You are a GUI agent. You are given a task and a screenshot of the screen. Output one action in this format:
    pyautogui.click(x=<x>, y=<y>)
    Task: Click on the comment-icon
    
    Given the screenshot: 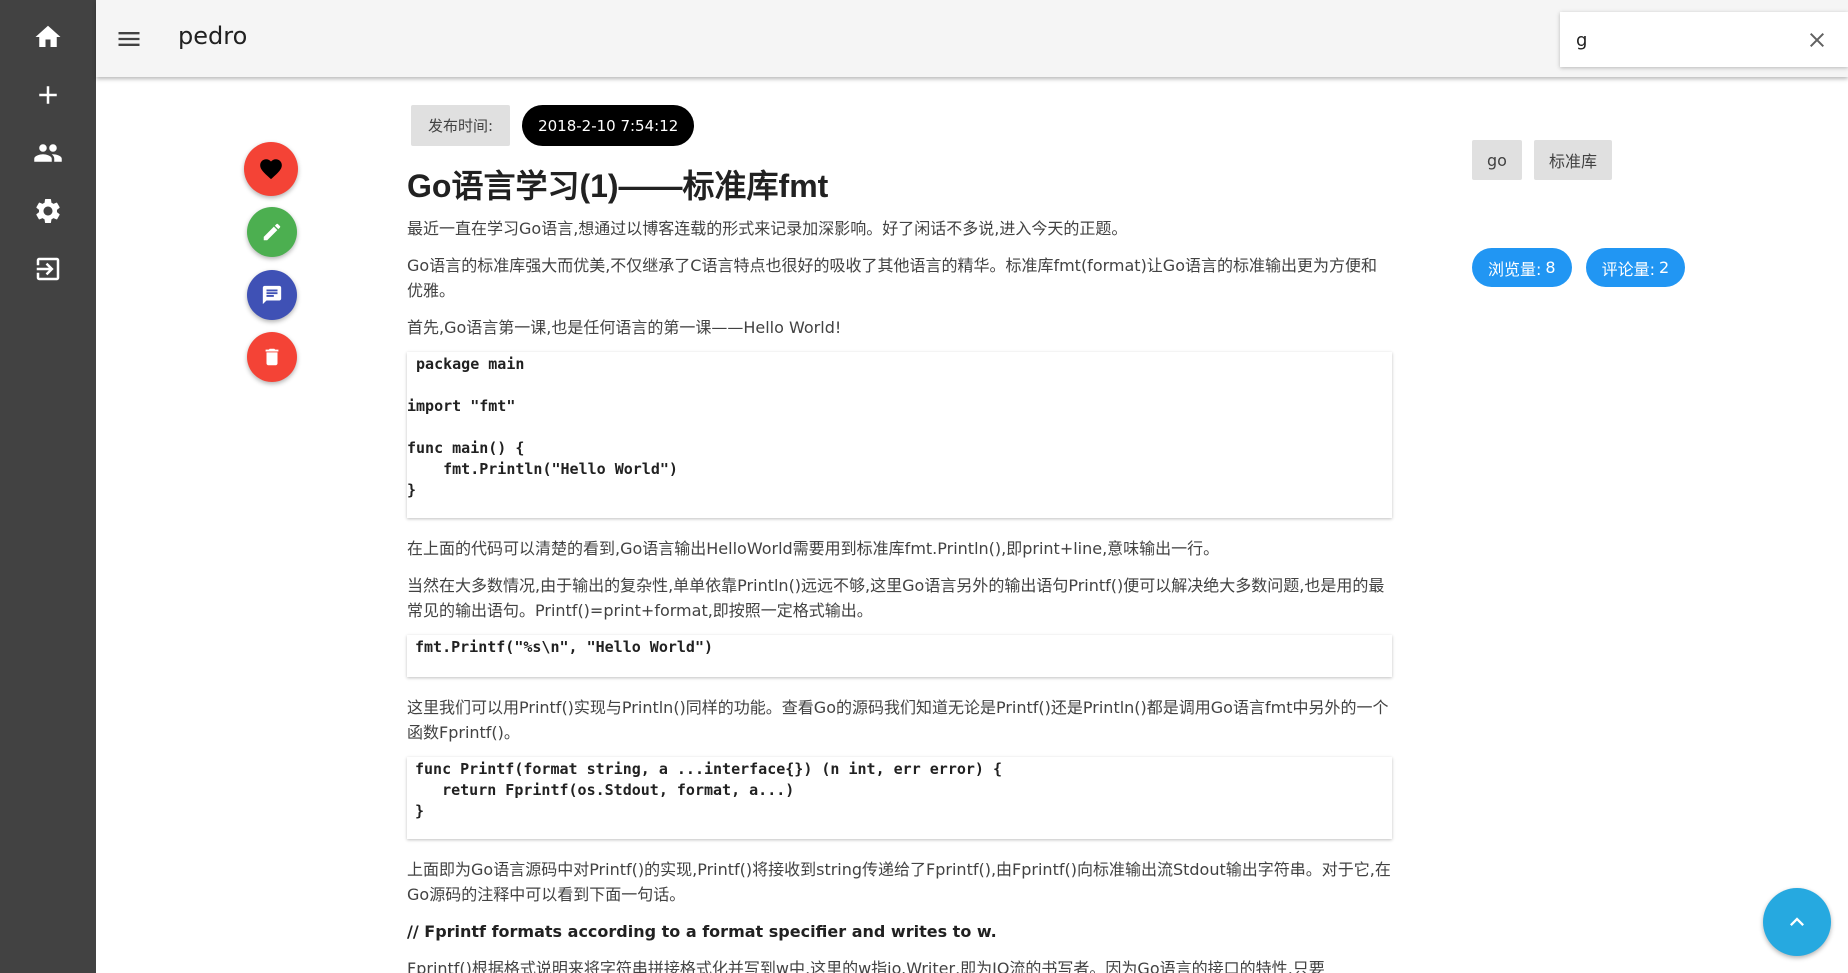 What is the action you would take?
    pyautogui.click(x=272, y=295)
    